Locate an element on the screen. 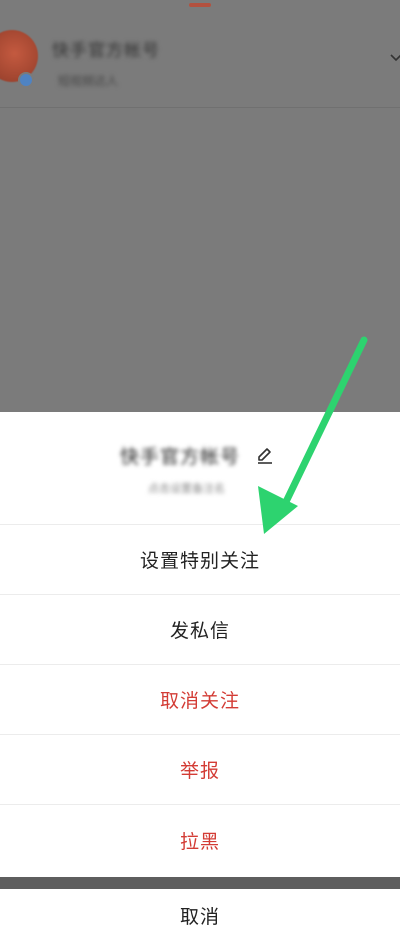  verified-badge-icon is located at coordinates (26, 80).